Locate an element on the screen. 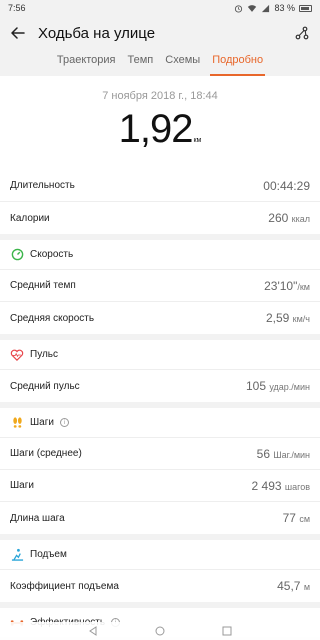  tab-details: Подробно is located at coordinates (237, 63).